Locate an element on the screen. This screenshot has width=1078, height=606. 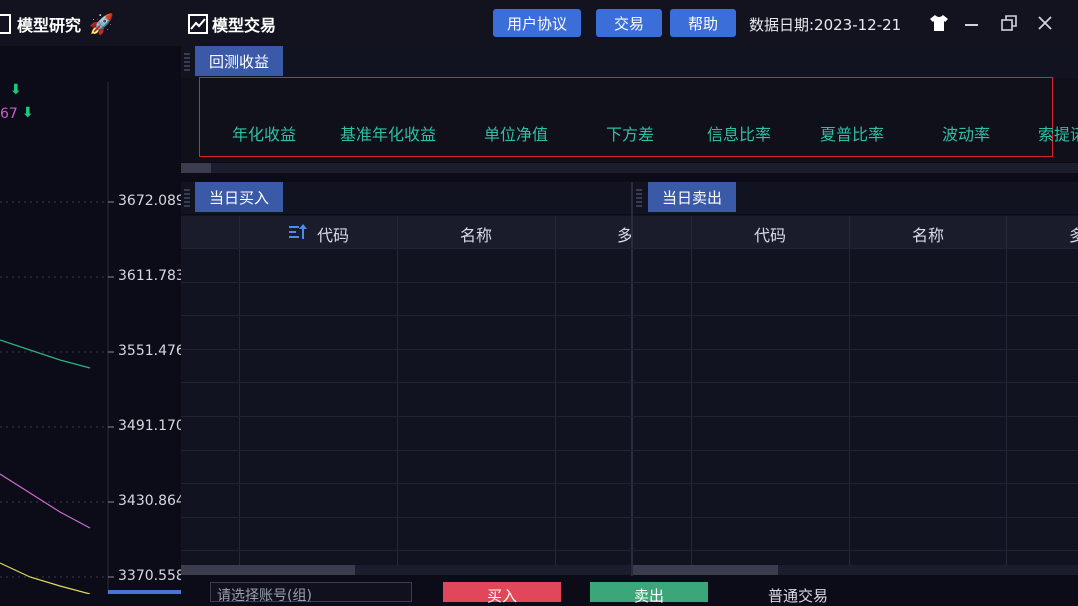
metric-unit-nav: 单位净值 is located at coordinates (516, 134).